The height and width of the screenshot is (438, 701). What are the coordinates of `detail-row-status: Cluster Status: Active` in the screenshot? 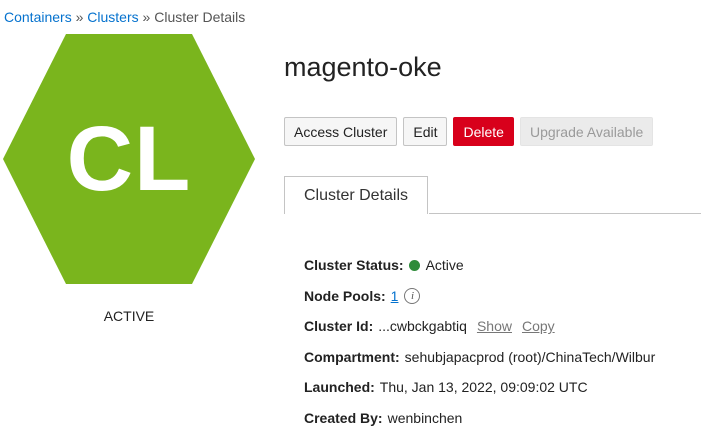 It's located at (479, 265).